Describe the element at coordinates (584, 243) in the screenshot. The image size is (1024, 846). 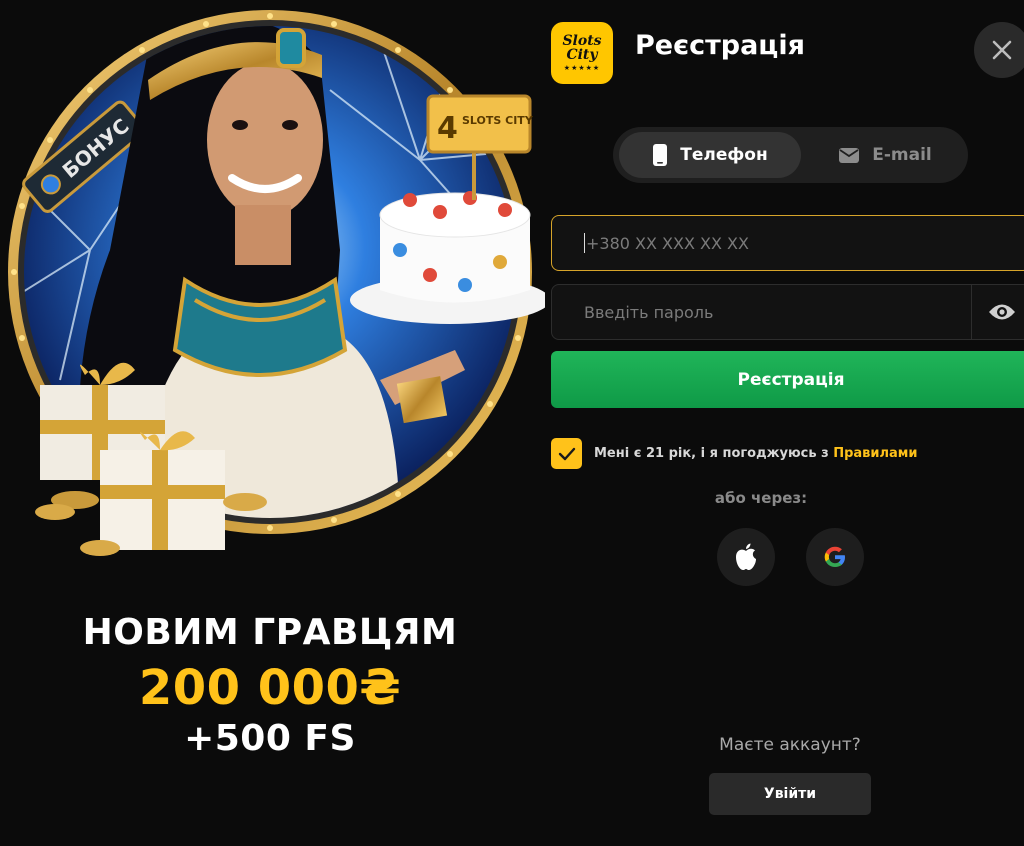
I see `text-cursor` at that location.